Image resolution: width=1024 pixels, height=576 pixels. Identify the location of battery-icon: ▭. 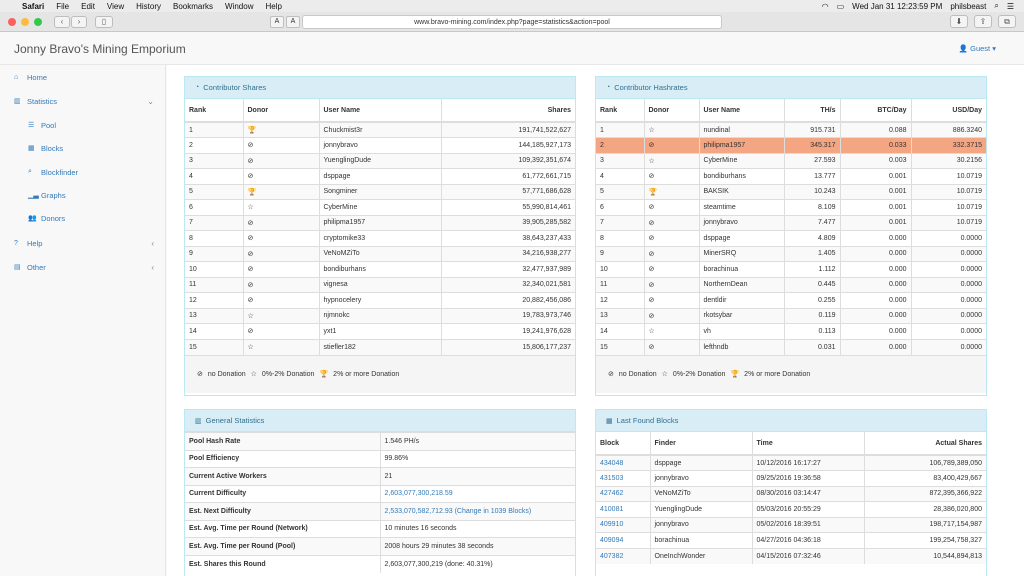
(841, 6).